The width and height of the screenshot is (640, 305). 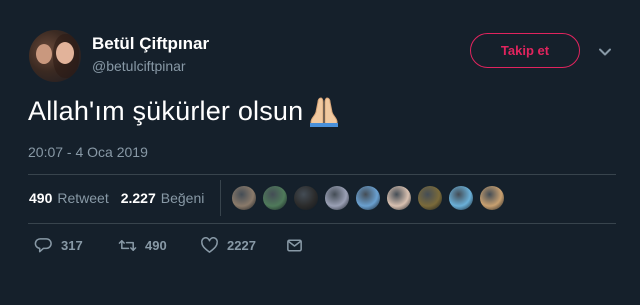 What do you see at coordinates (116, 198) in the screenshot?
I see `engagement-stats: 490 Retweet 2.227 Beğeni` at bounding box center [116, 198].